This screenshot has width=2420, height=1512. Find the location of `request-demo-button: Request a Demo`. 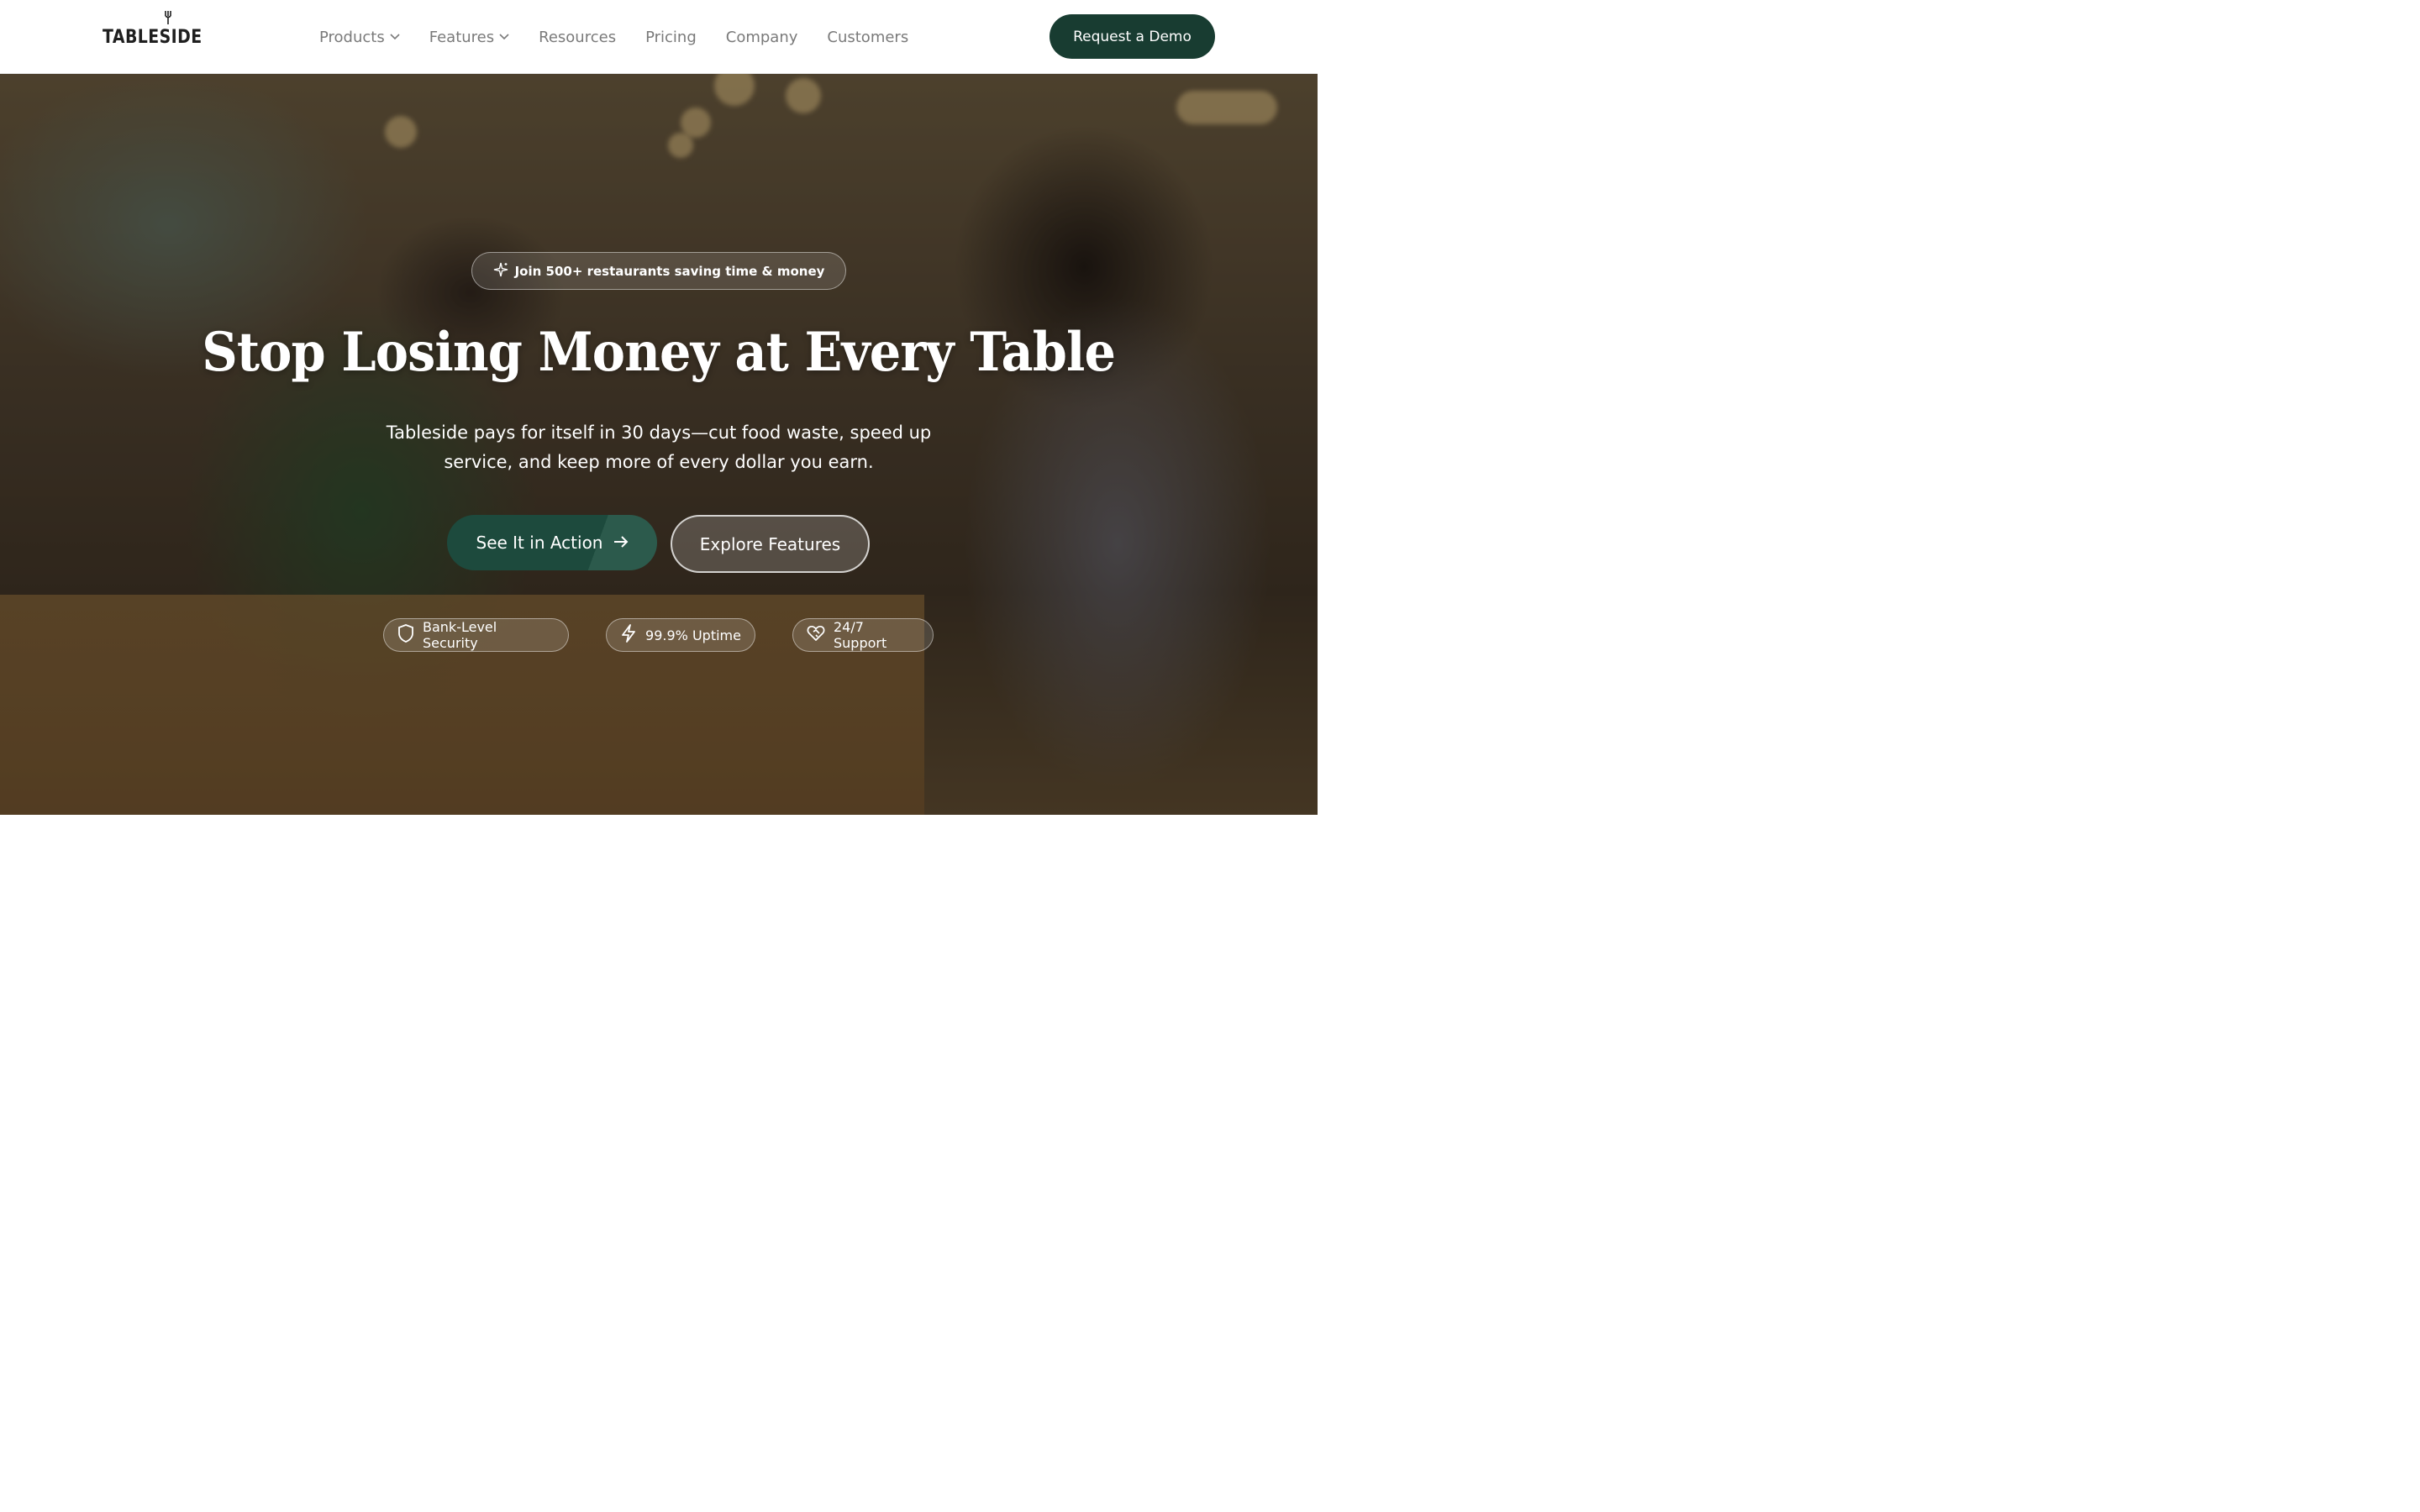

request-demo-button: Request a Demo is located at coordinates (1133, 36).